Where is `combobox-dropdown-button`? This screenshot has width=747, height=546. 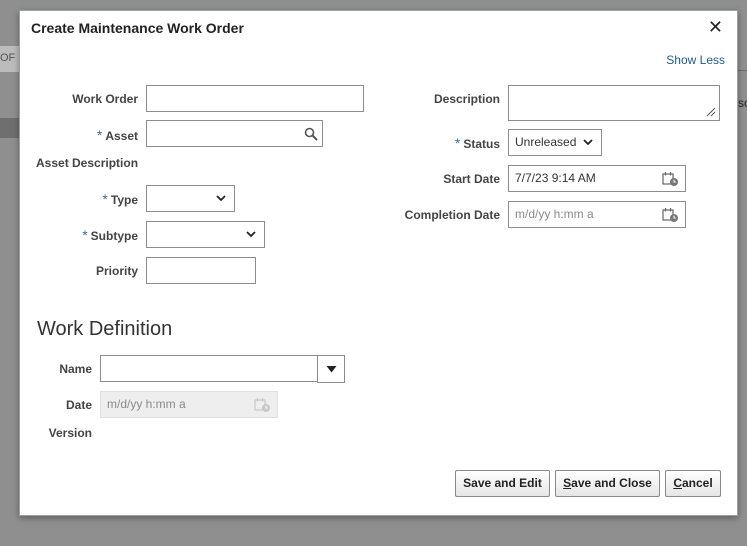
combobox-dropdown-button is located at coordinates (331, 369).